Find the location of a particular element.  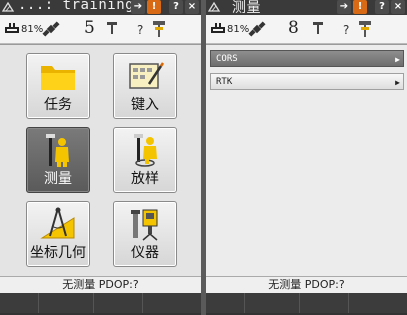

instrument-icon is located at coordinates (144, 225).